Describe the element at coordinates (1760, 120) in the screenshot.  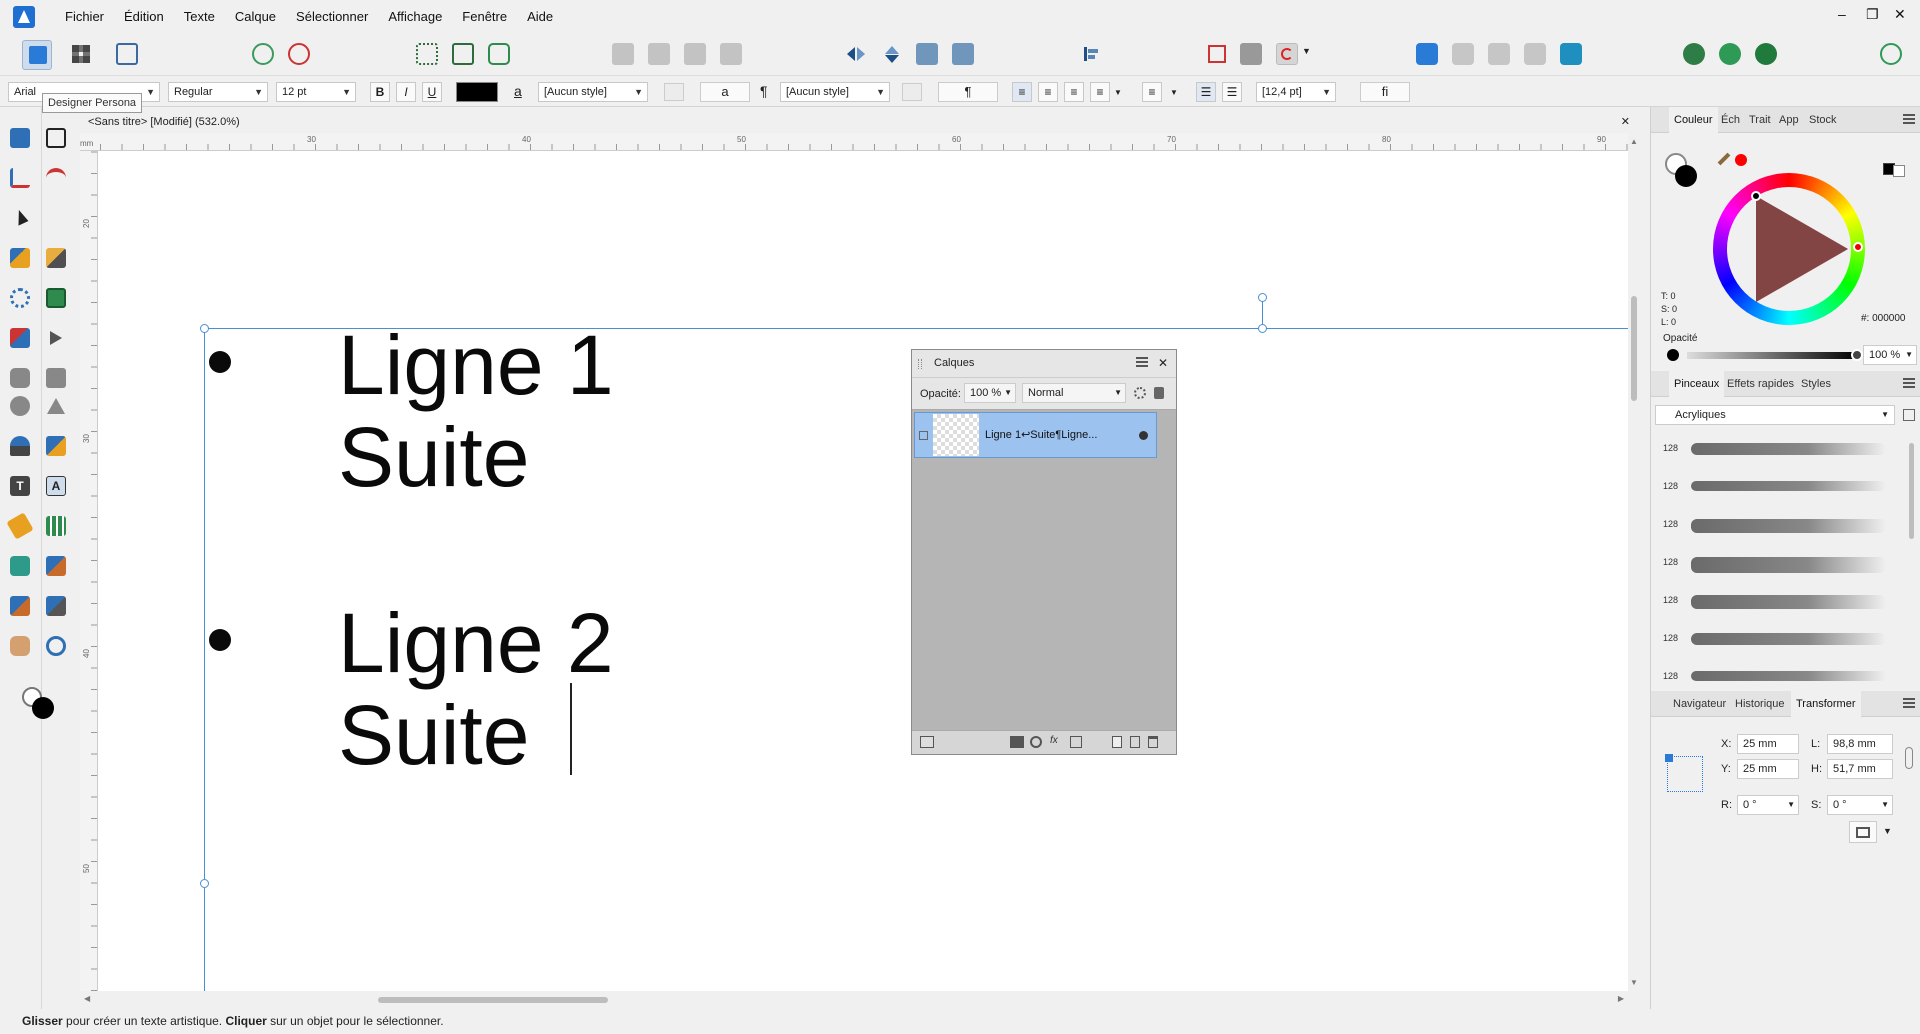
I see `tab-trait: Trait` at that location.